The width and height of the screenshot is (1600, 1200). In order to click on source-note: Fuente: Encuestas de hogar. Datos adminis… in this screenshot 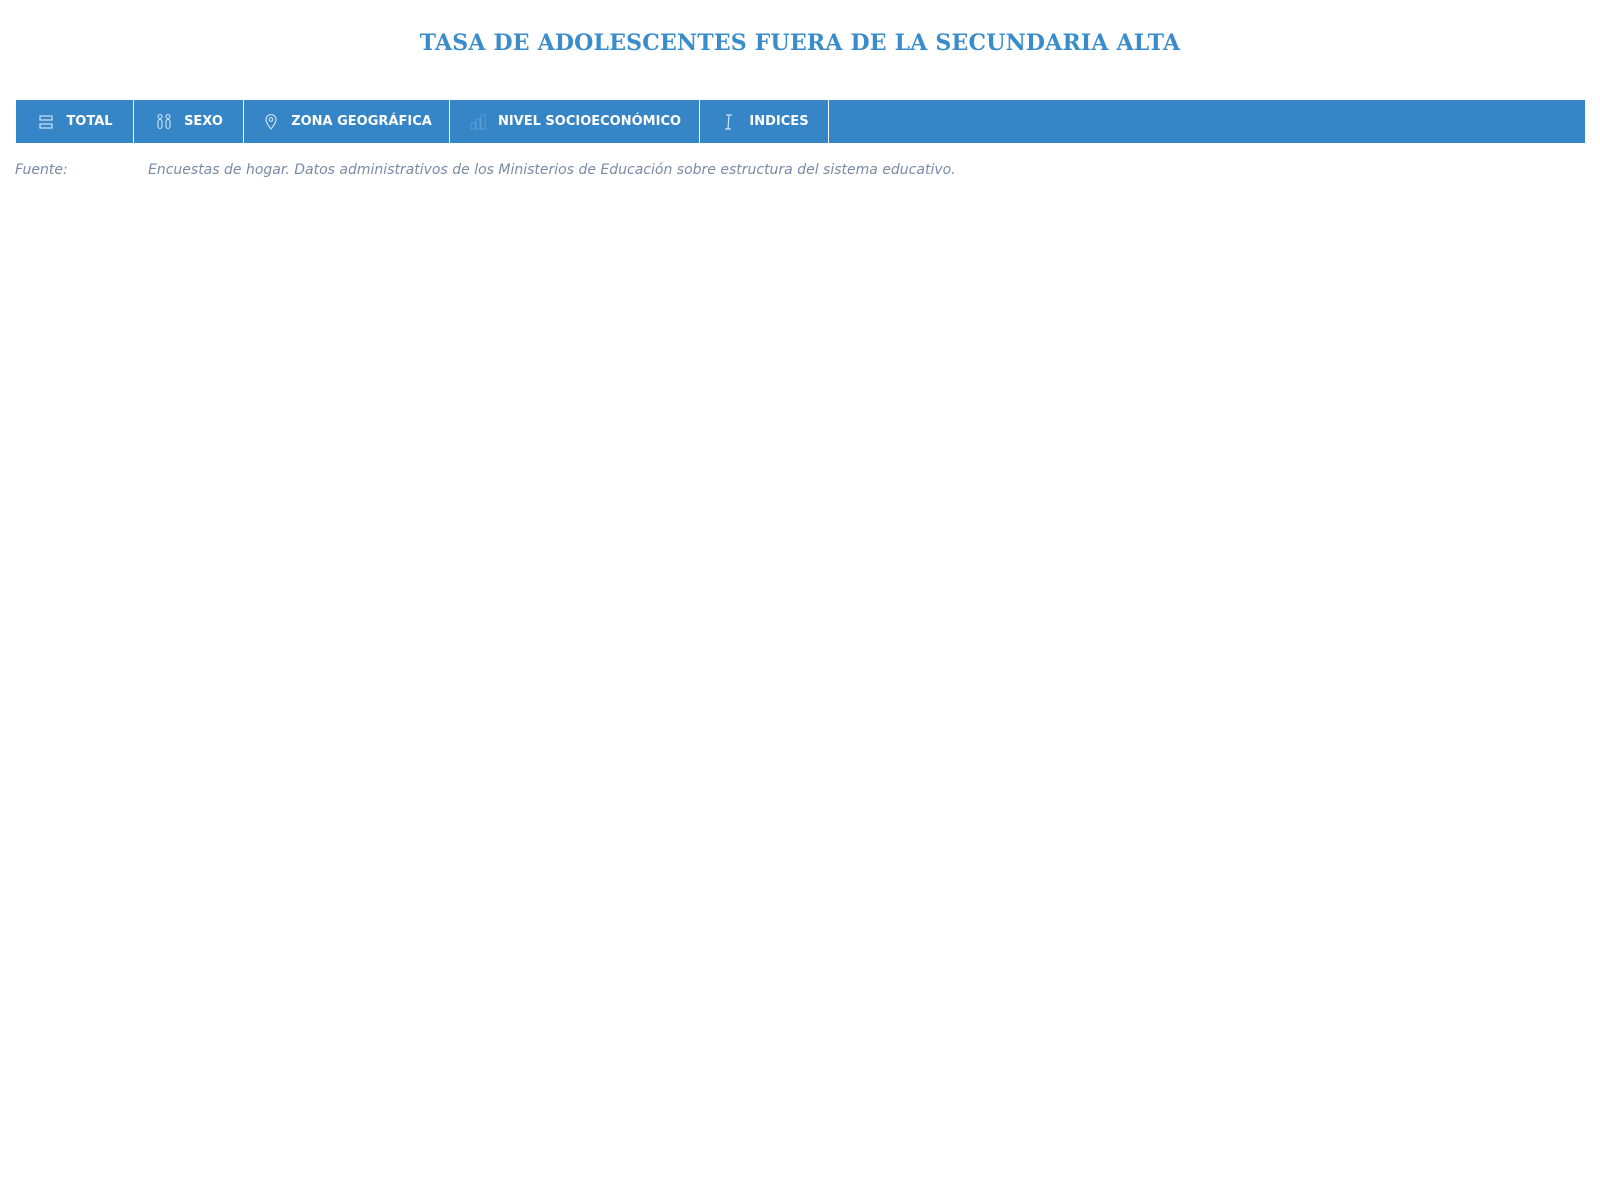, I will do `click(485, 170)`.